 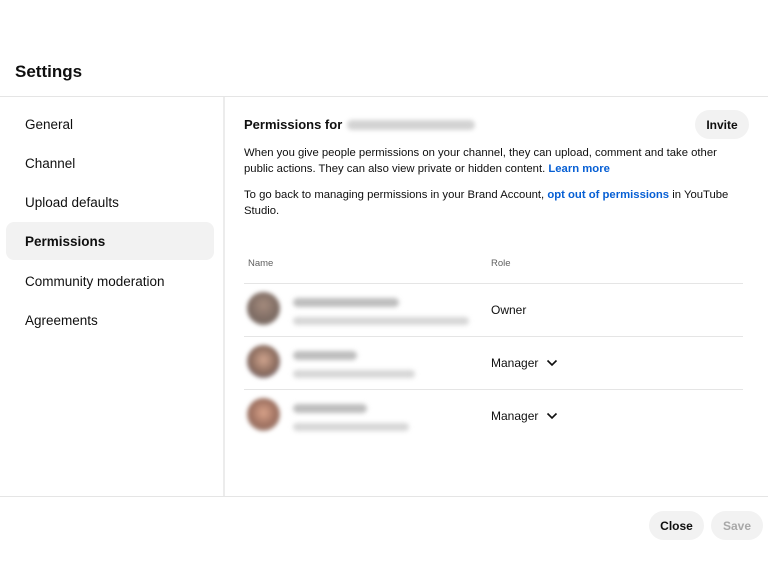 I want to click on footer-divider, so click(x=384, y=496).